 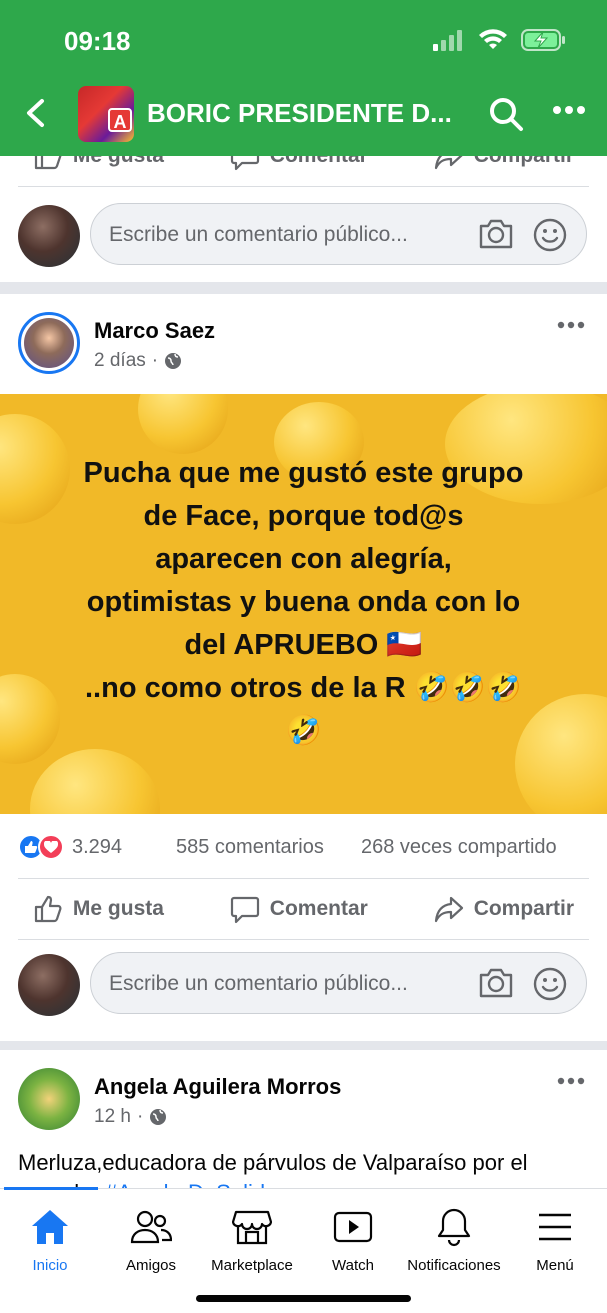 What do you see at coordinates (35, 113) in the screenshot?
I see `back-arrow-icon` at bounding box center [35, 113].